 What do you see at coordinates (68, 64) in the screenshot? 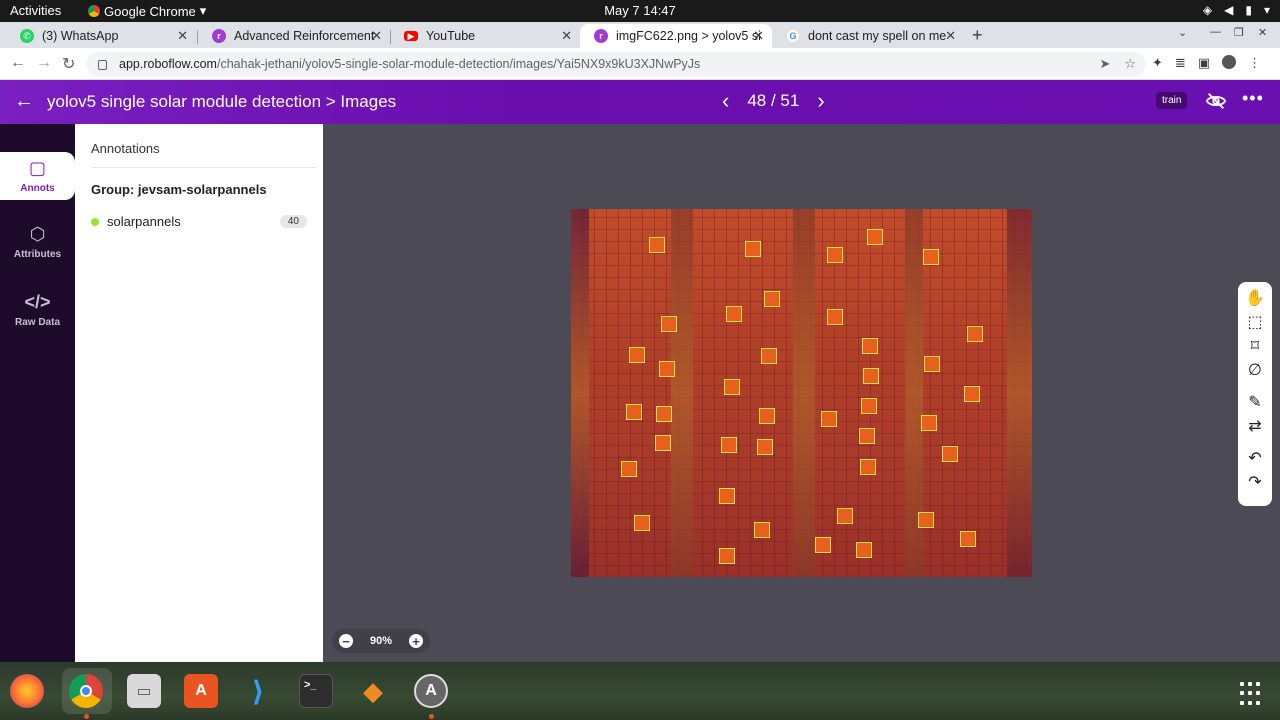
I see `reload-icon: ↻` at bounding box center [68, 64].